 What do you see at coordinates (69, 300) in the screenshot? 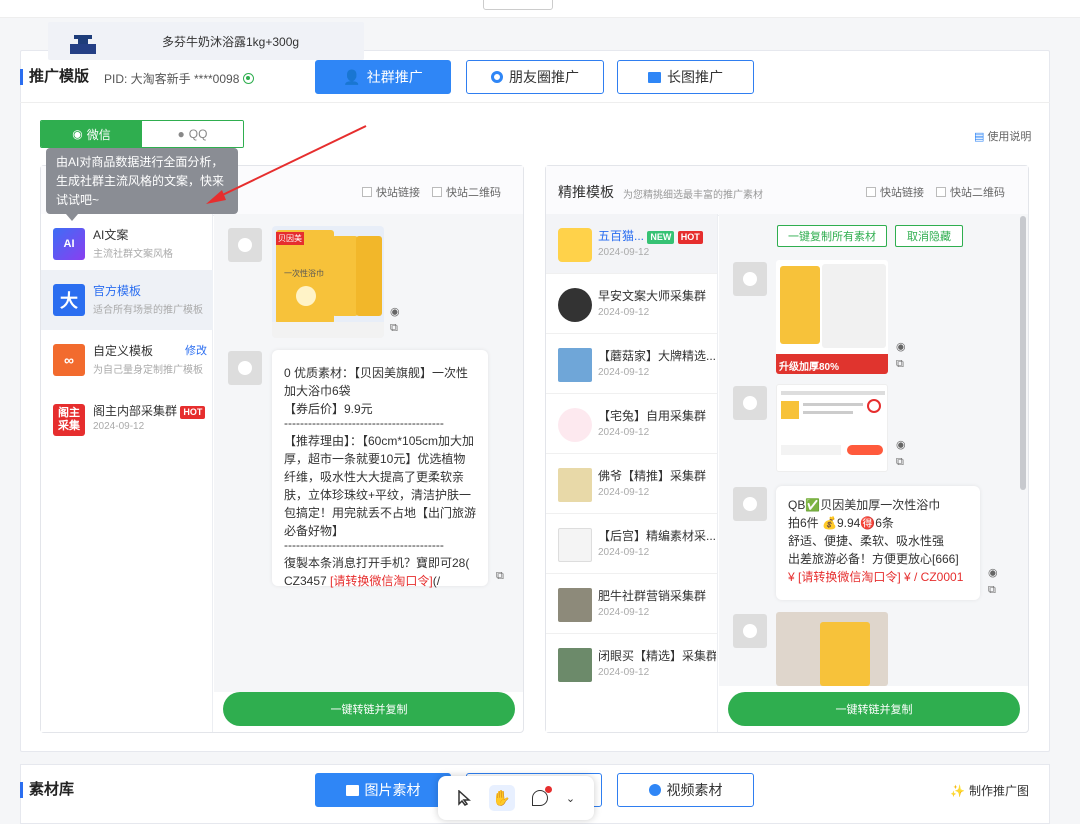
I see `official-icon: 大` at bounding box center [69, 300].